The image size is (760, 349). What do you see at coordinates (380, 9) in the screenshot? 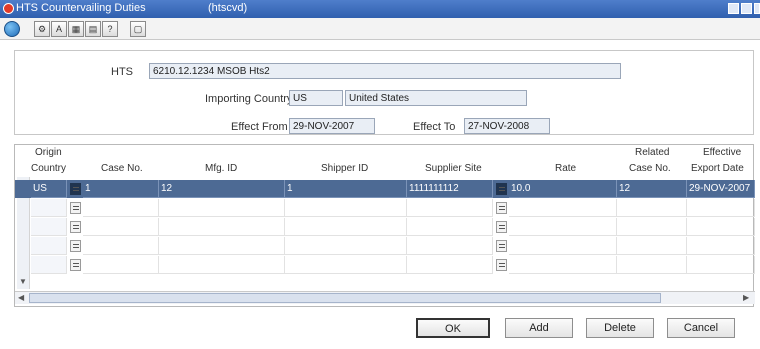
I see `title-bar: HTS Countervailing Duties (htscvd)` at bounding box center [380, 9].